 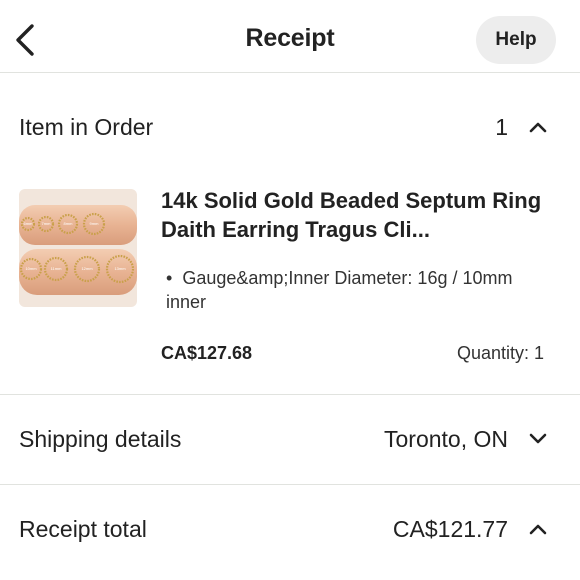 I want to click on help-button: Help, so click(x=516, y=40).